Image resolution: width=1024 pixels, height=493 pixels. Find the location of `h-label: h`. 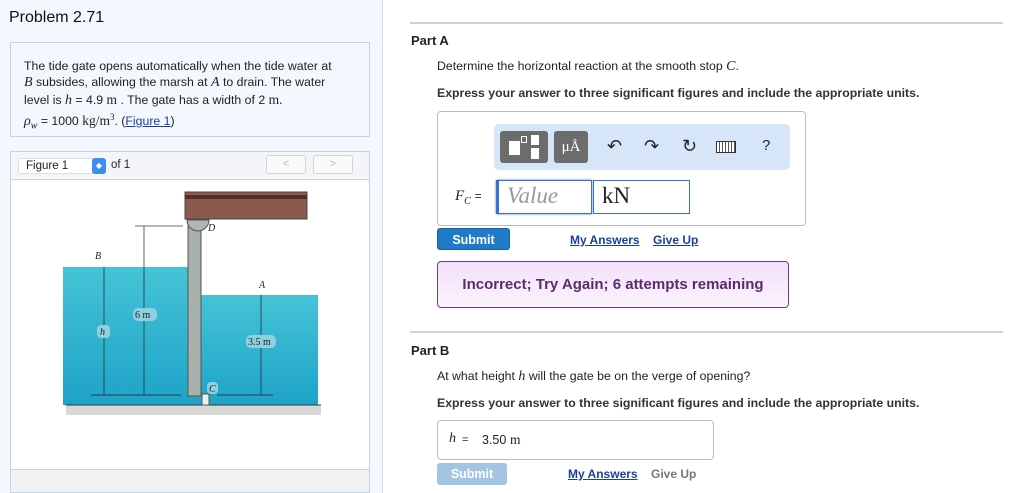

h-label: h is located at coordinates (452, 438).